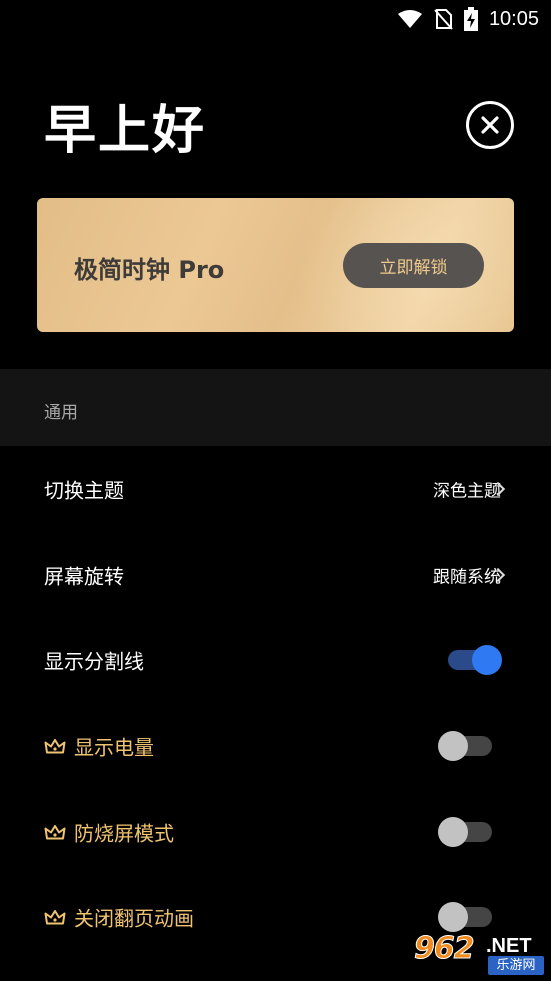 The width and height of the screenshot is (551, 981). Describe the element at coordinates (470, 660) in the screenshot. I see `show-divider-toggle` at that location.